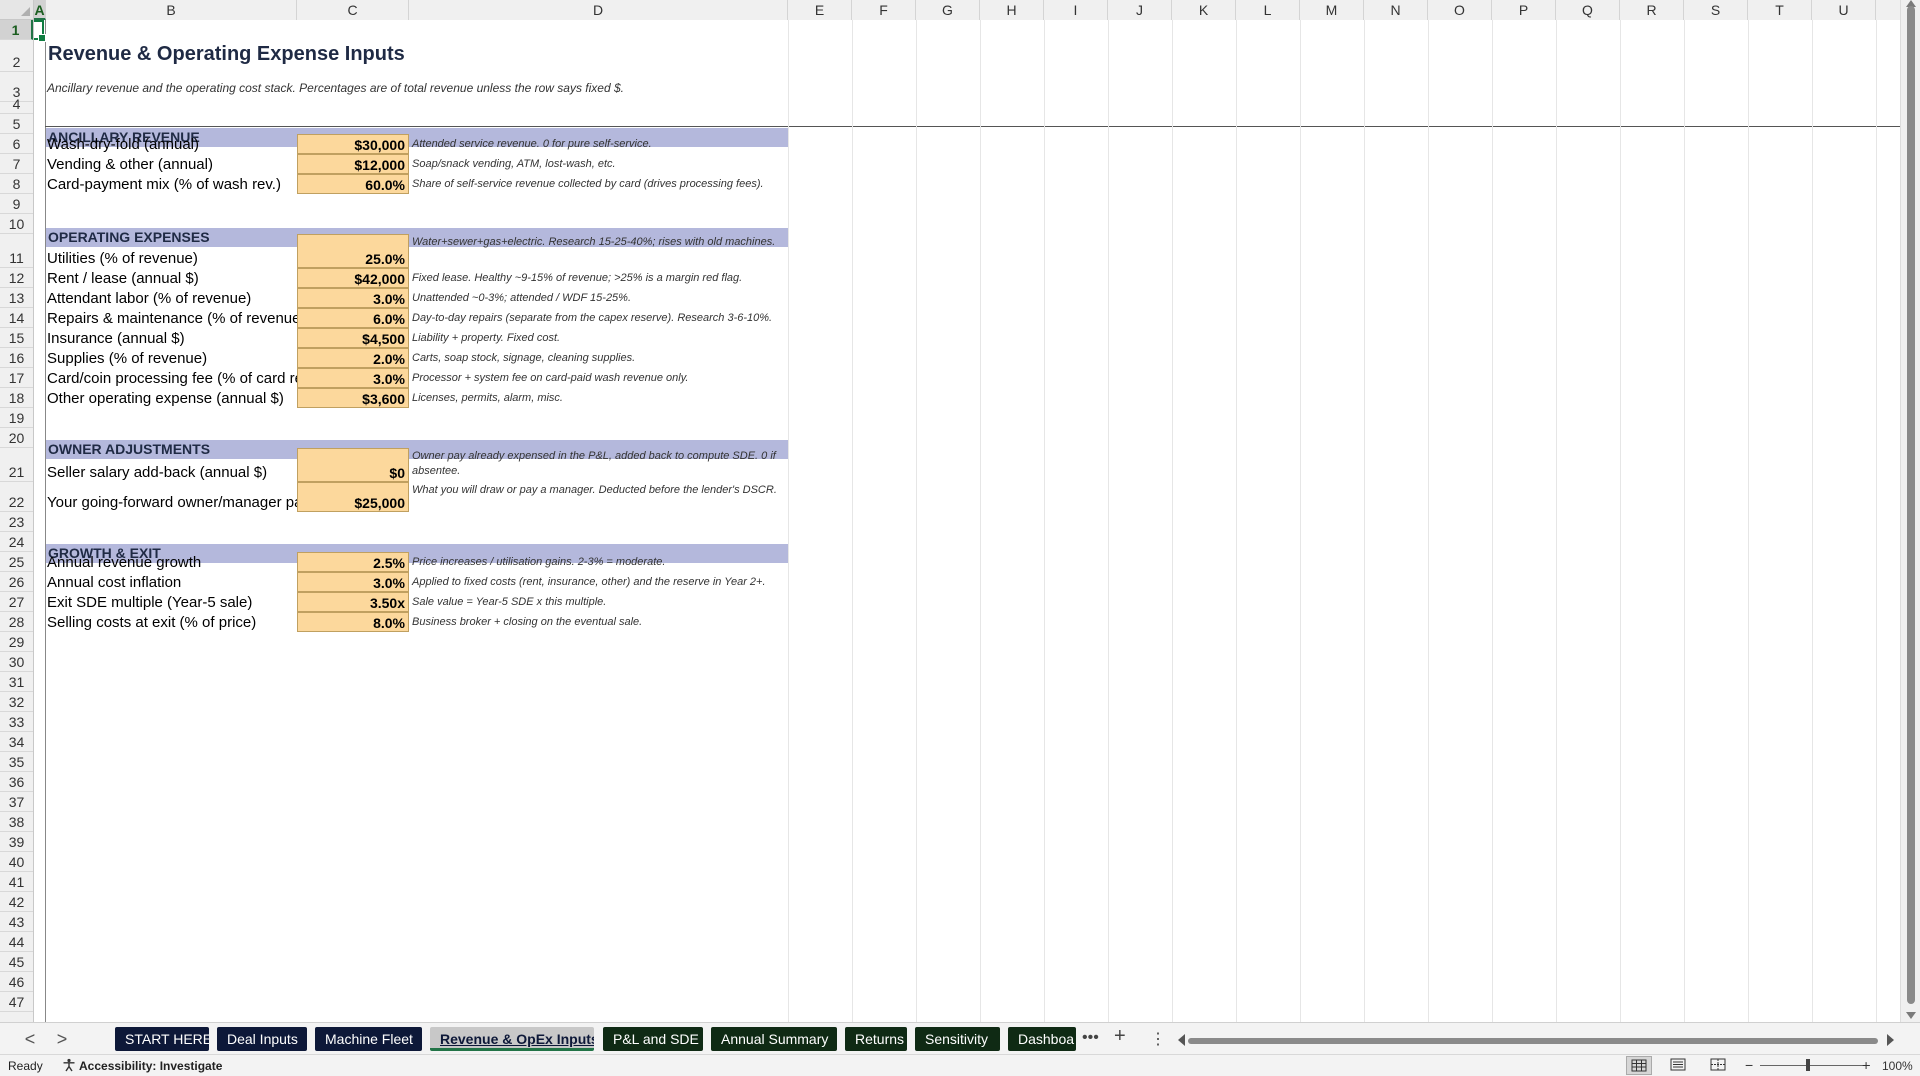 The height and width of the screenshot is (1076, 1920). What do you see at coordinates (353, 278) in the screenshot?
I see `input-value-cell: $42,000` at bounding box center [353, 278].